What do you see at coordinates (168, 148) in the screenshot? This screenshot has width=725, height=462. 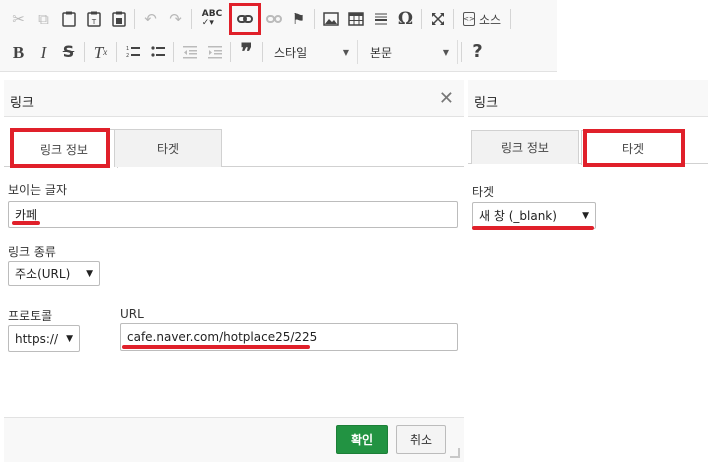 I see `tab-target: 타겟` at bounding box center [168, 148].